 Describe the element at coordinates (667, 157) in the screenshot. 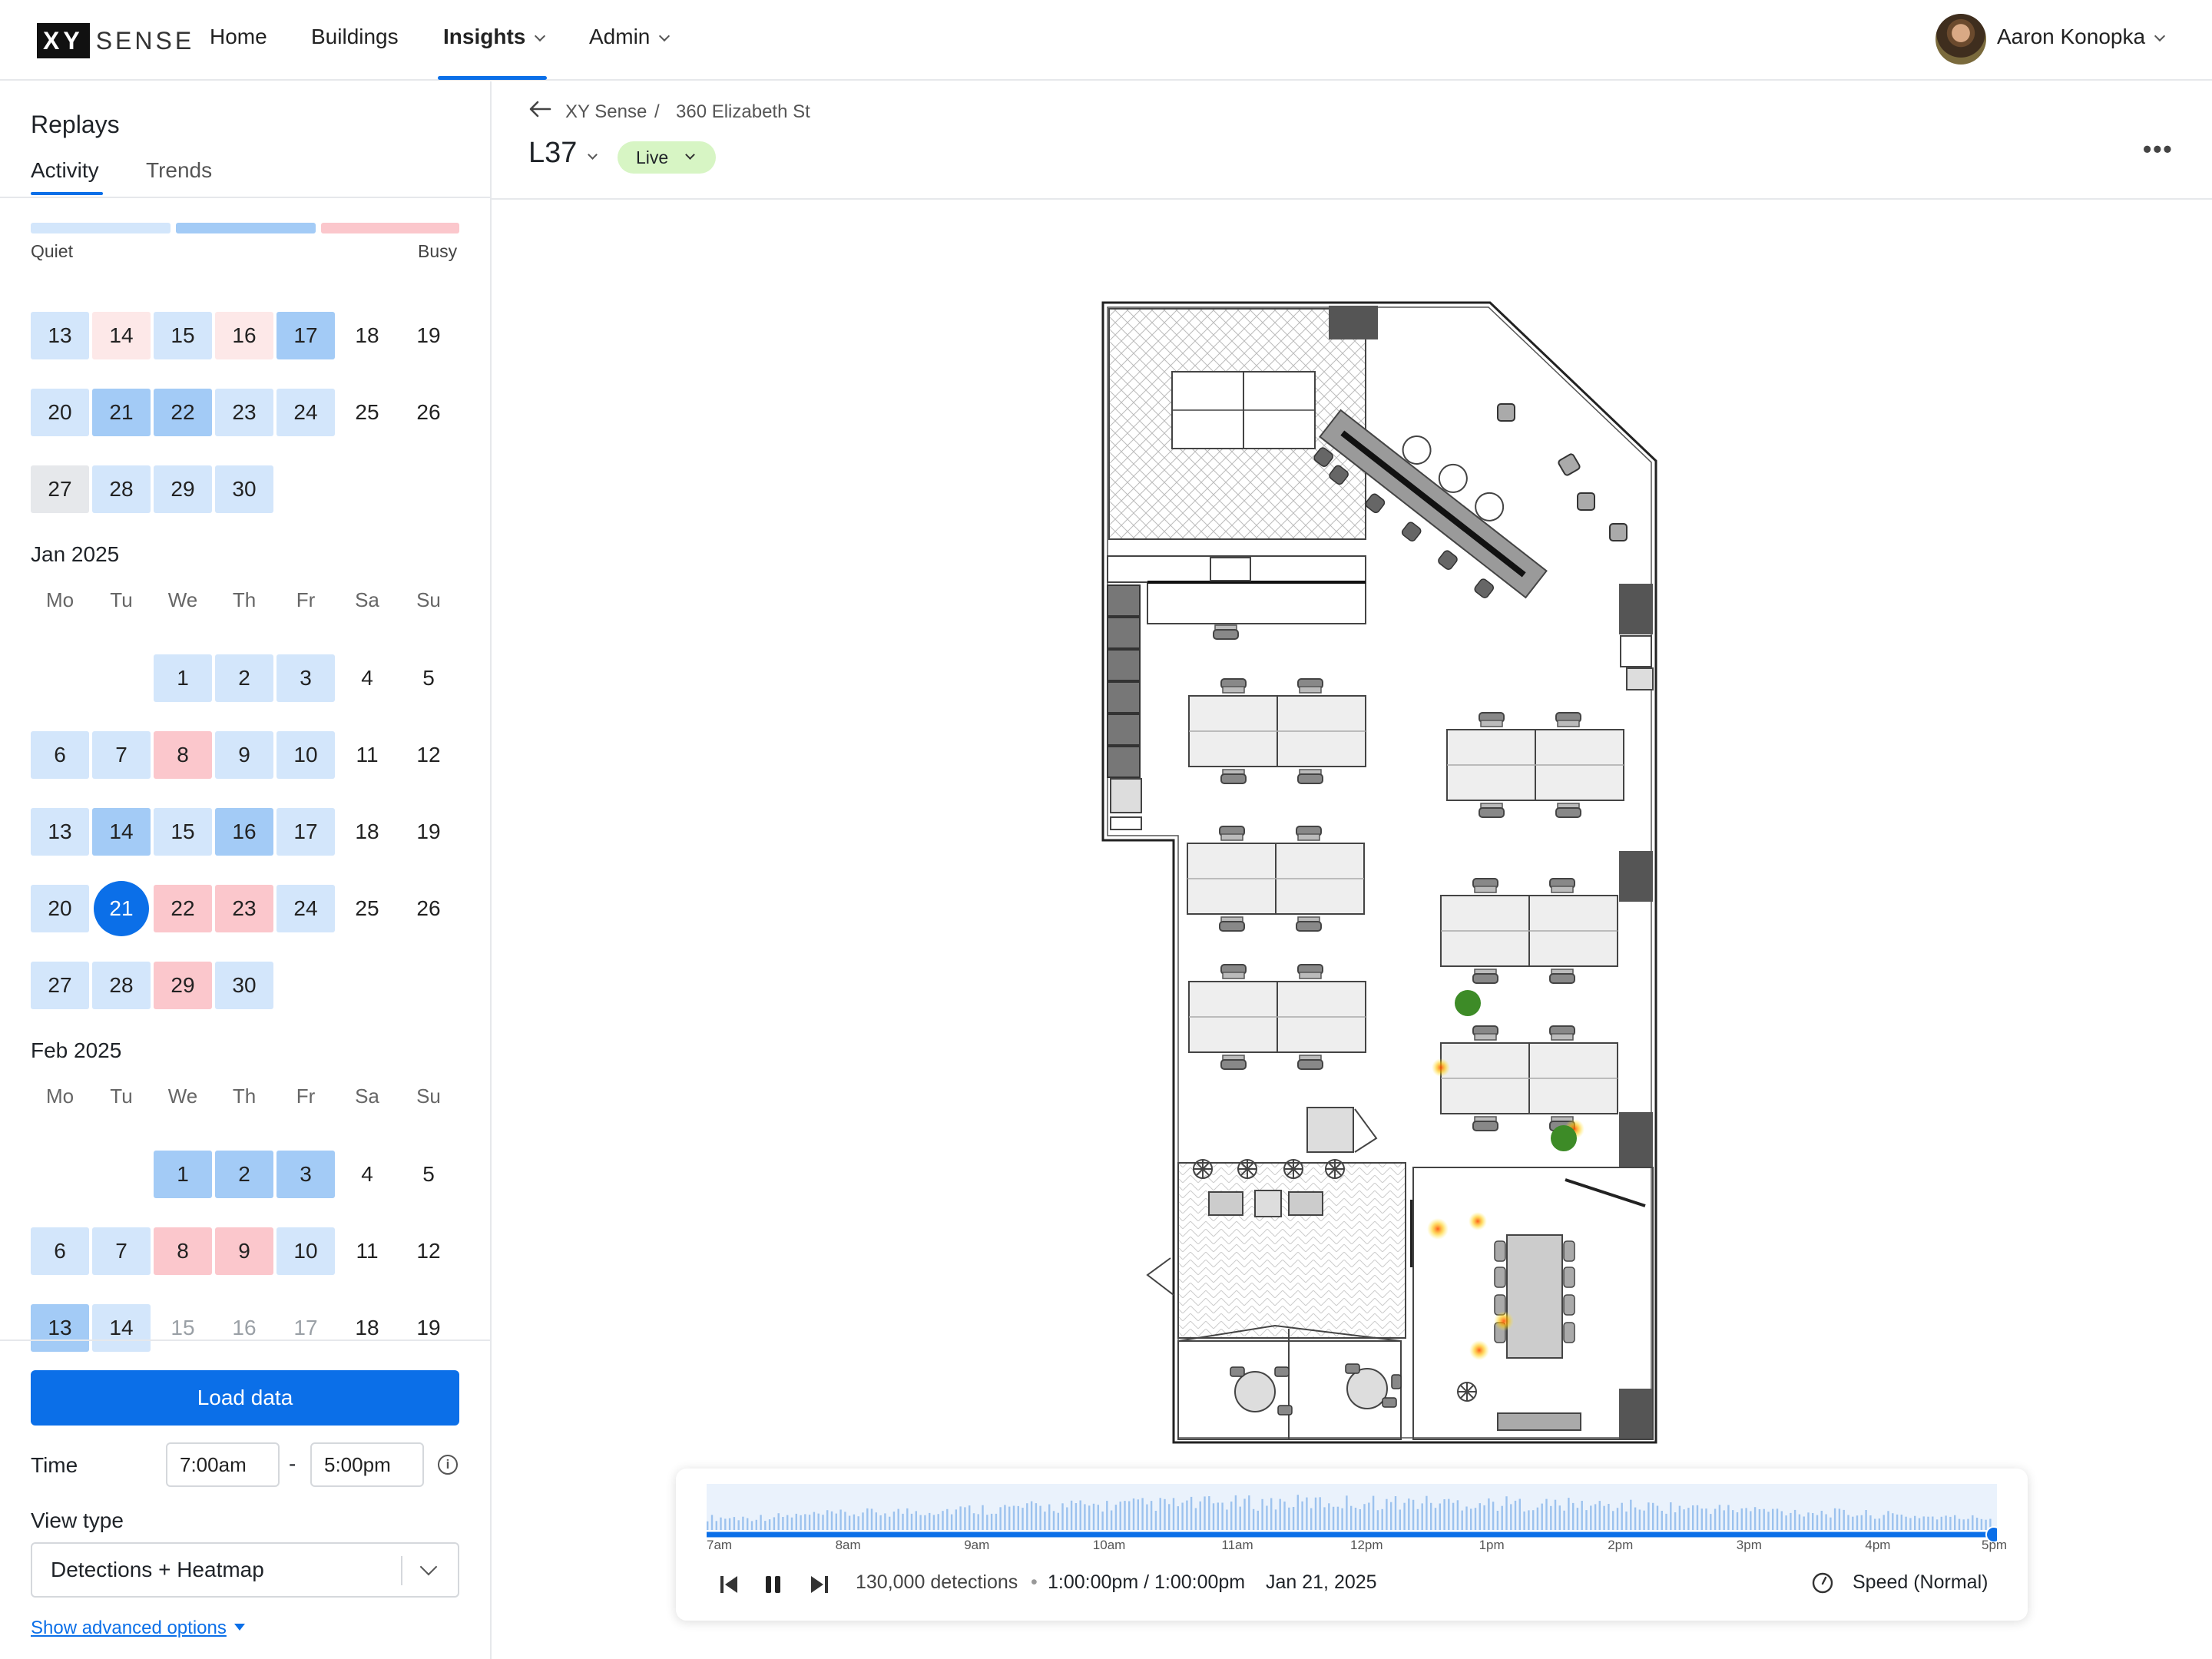

I see `live-badge: Live` at that location.